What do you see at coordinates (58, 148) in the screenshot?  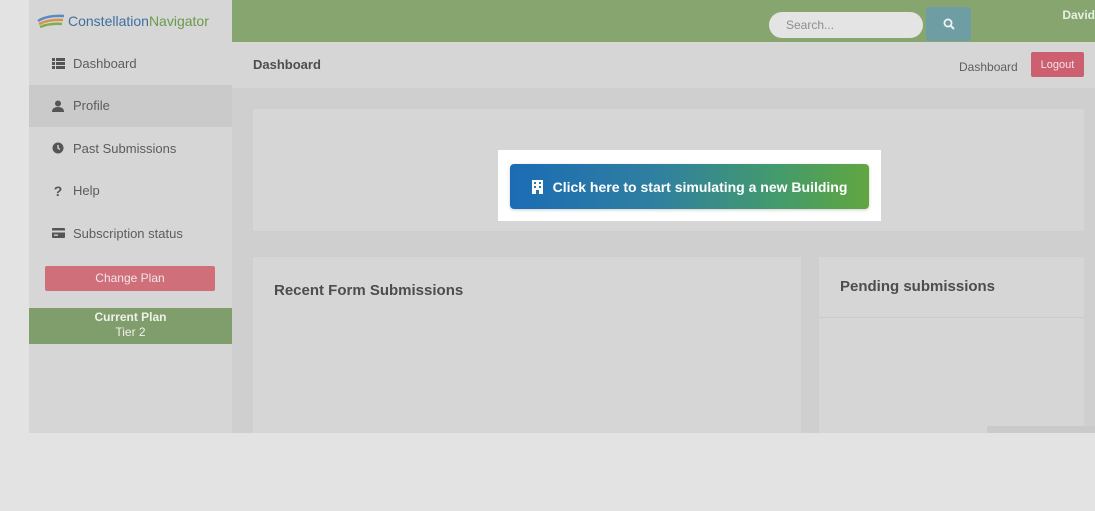 I see `clock-icon` at bounding box center [58, 148].